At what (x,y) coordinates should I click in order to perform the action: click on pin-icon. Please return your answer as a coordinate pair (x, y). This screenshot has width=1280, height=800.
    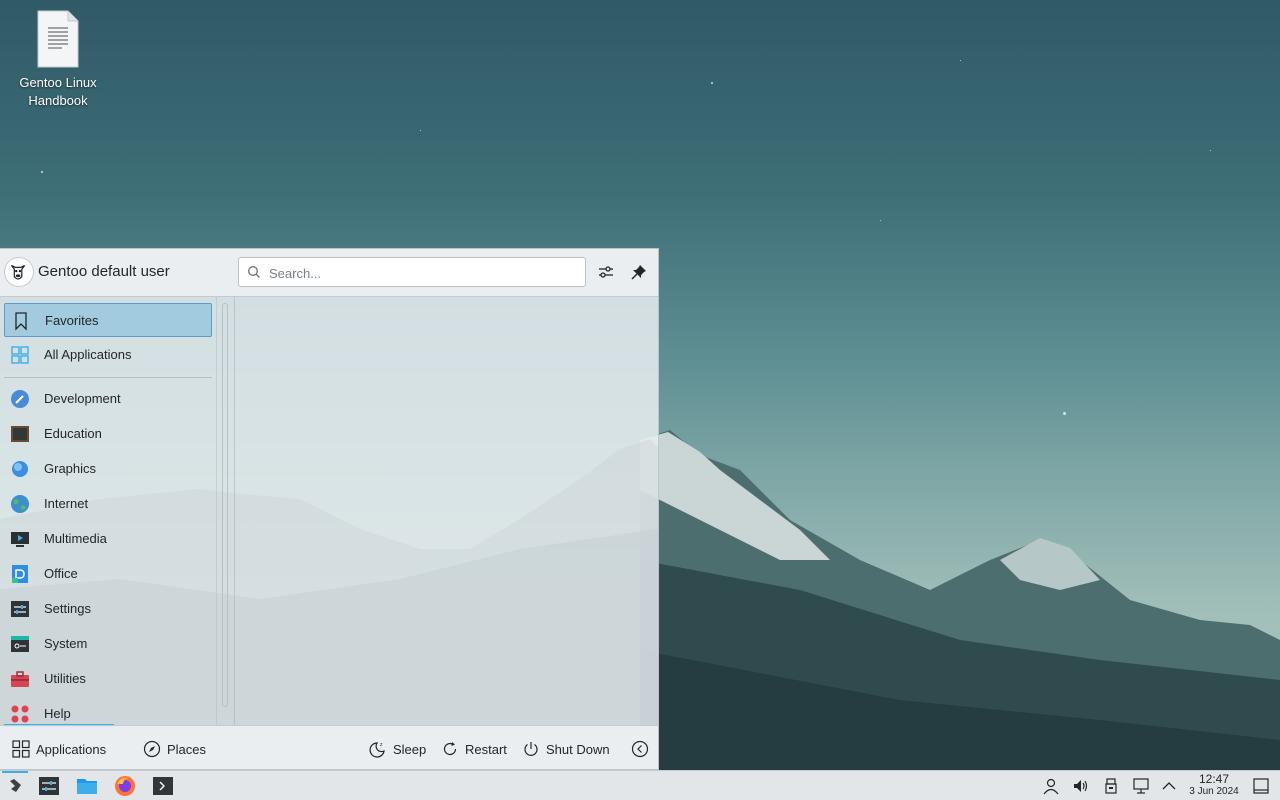
    Looking at the image, I should click on (638, 272).